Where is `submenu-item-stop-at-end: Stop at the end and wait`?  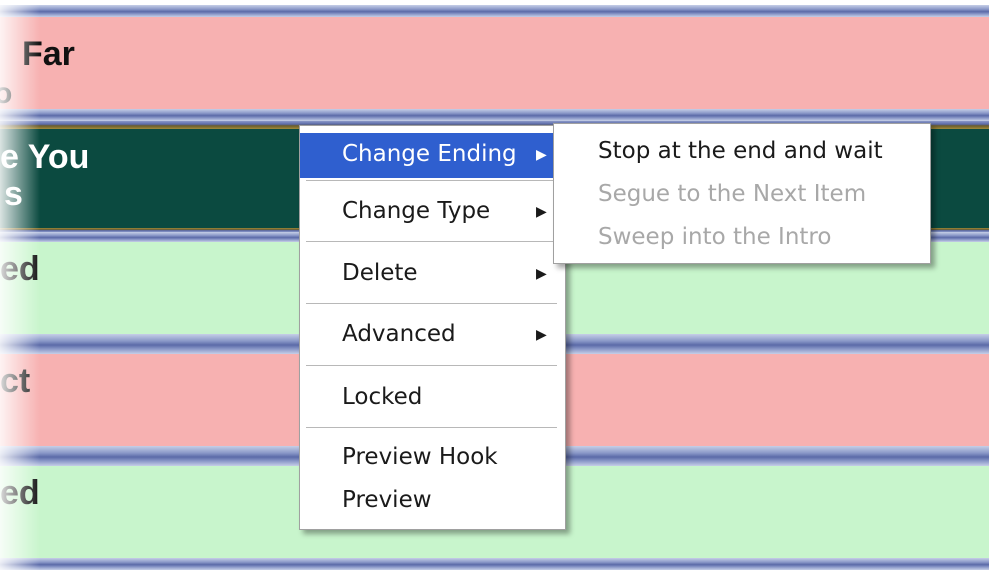
submenu-item-stop-at-end: Stop at the end and wait is located at coordinates (740, 151).